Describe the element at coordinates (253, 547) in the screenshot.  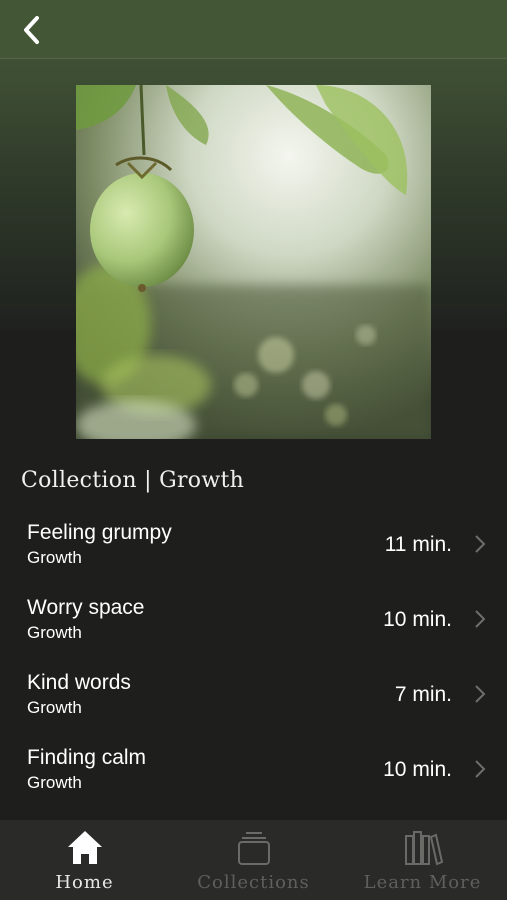
I see `session-row: Feeling grumpy Growth 11 min.` at that location.